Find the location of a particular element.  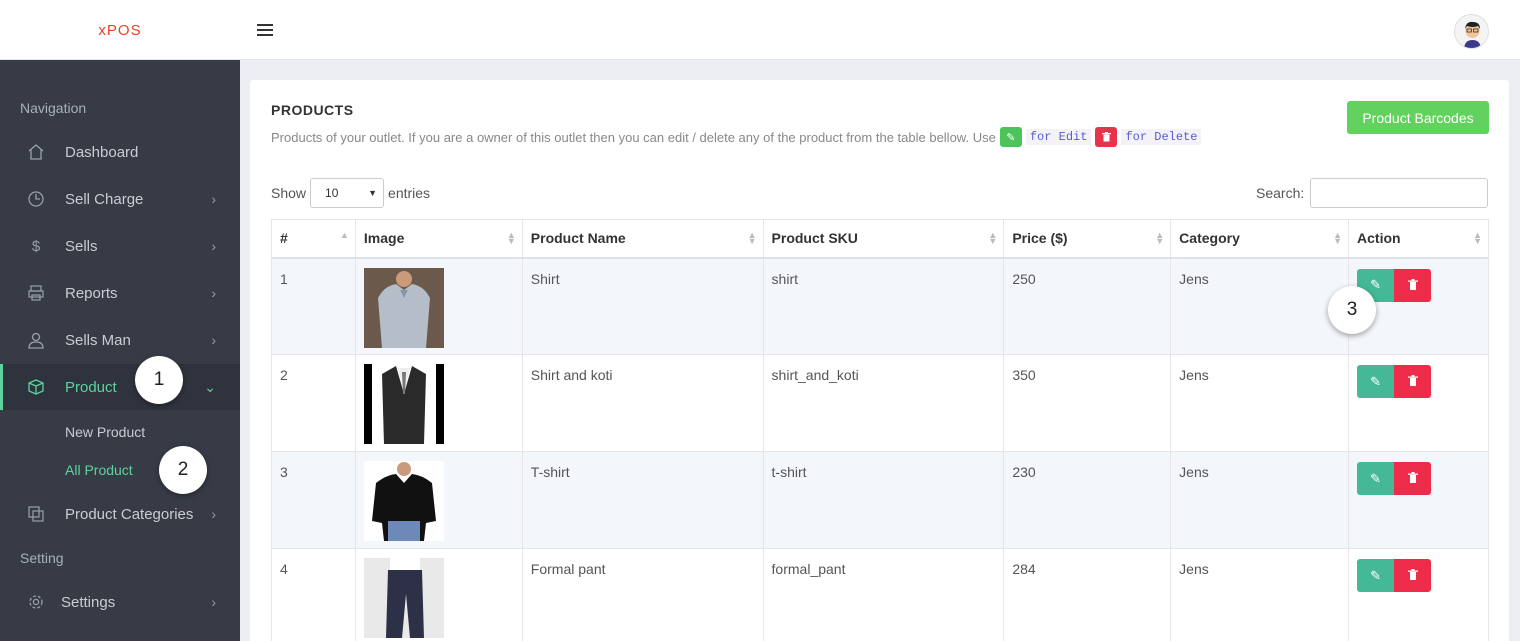

product-barcodes-button: Product Barcodes is located at coordinates (1418, 117).